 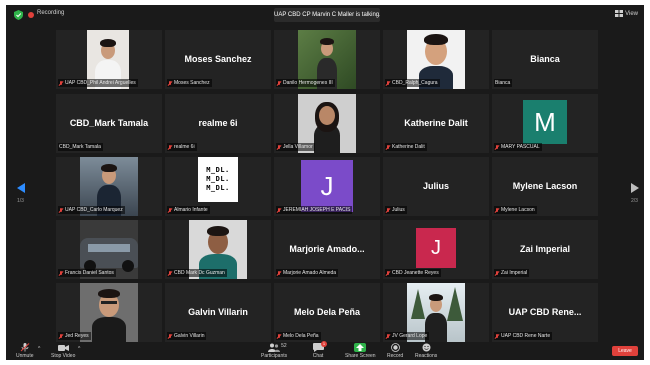 I want to click on participant-tile: M_DL. M_DL. M_DL. Almario Infante, so click(x=218, y=186).